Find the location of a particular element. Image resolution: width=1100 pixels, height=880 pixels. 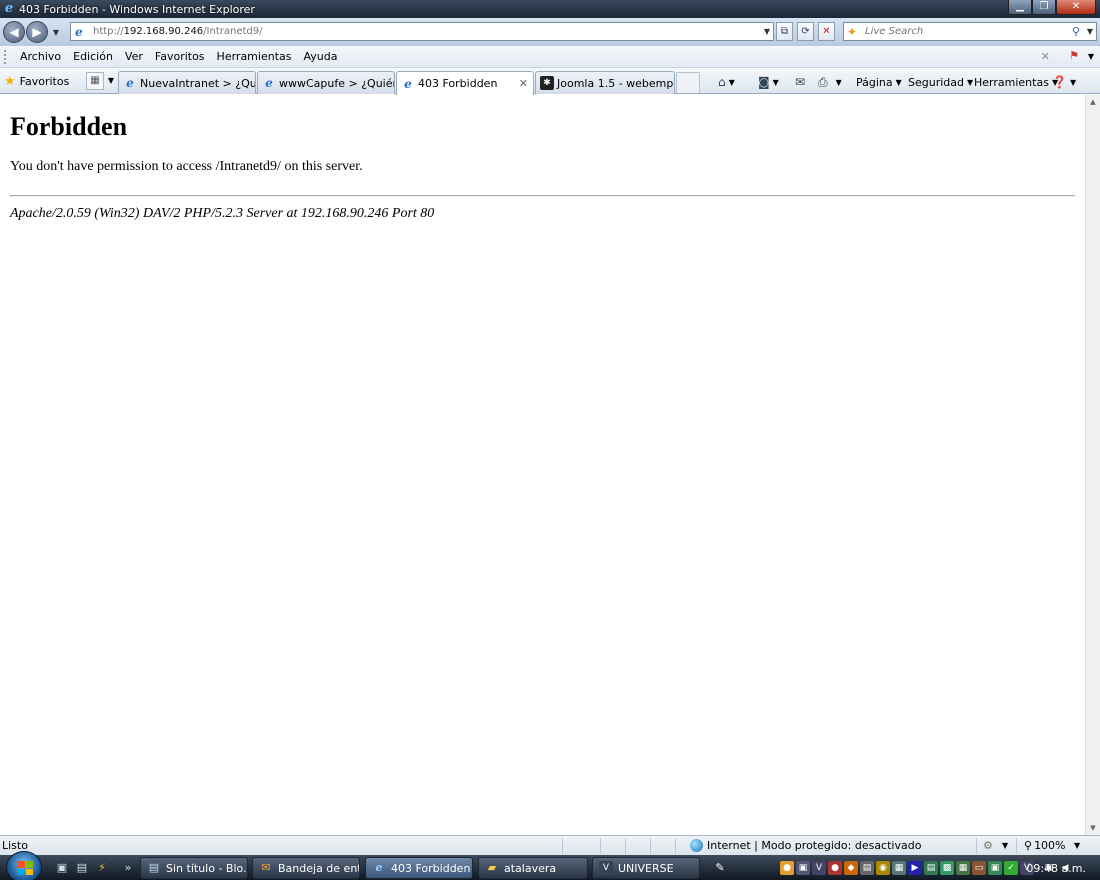

search-options-dropdown: ▼ is located at coordinates (1090, 31).